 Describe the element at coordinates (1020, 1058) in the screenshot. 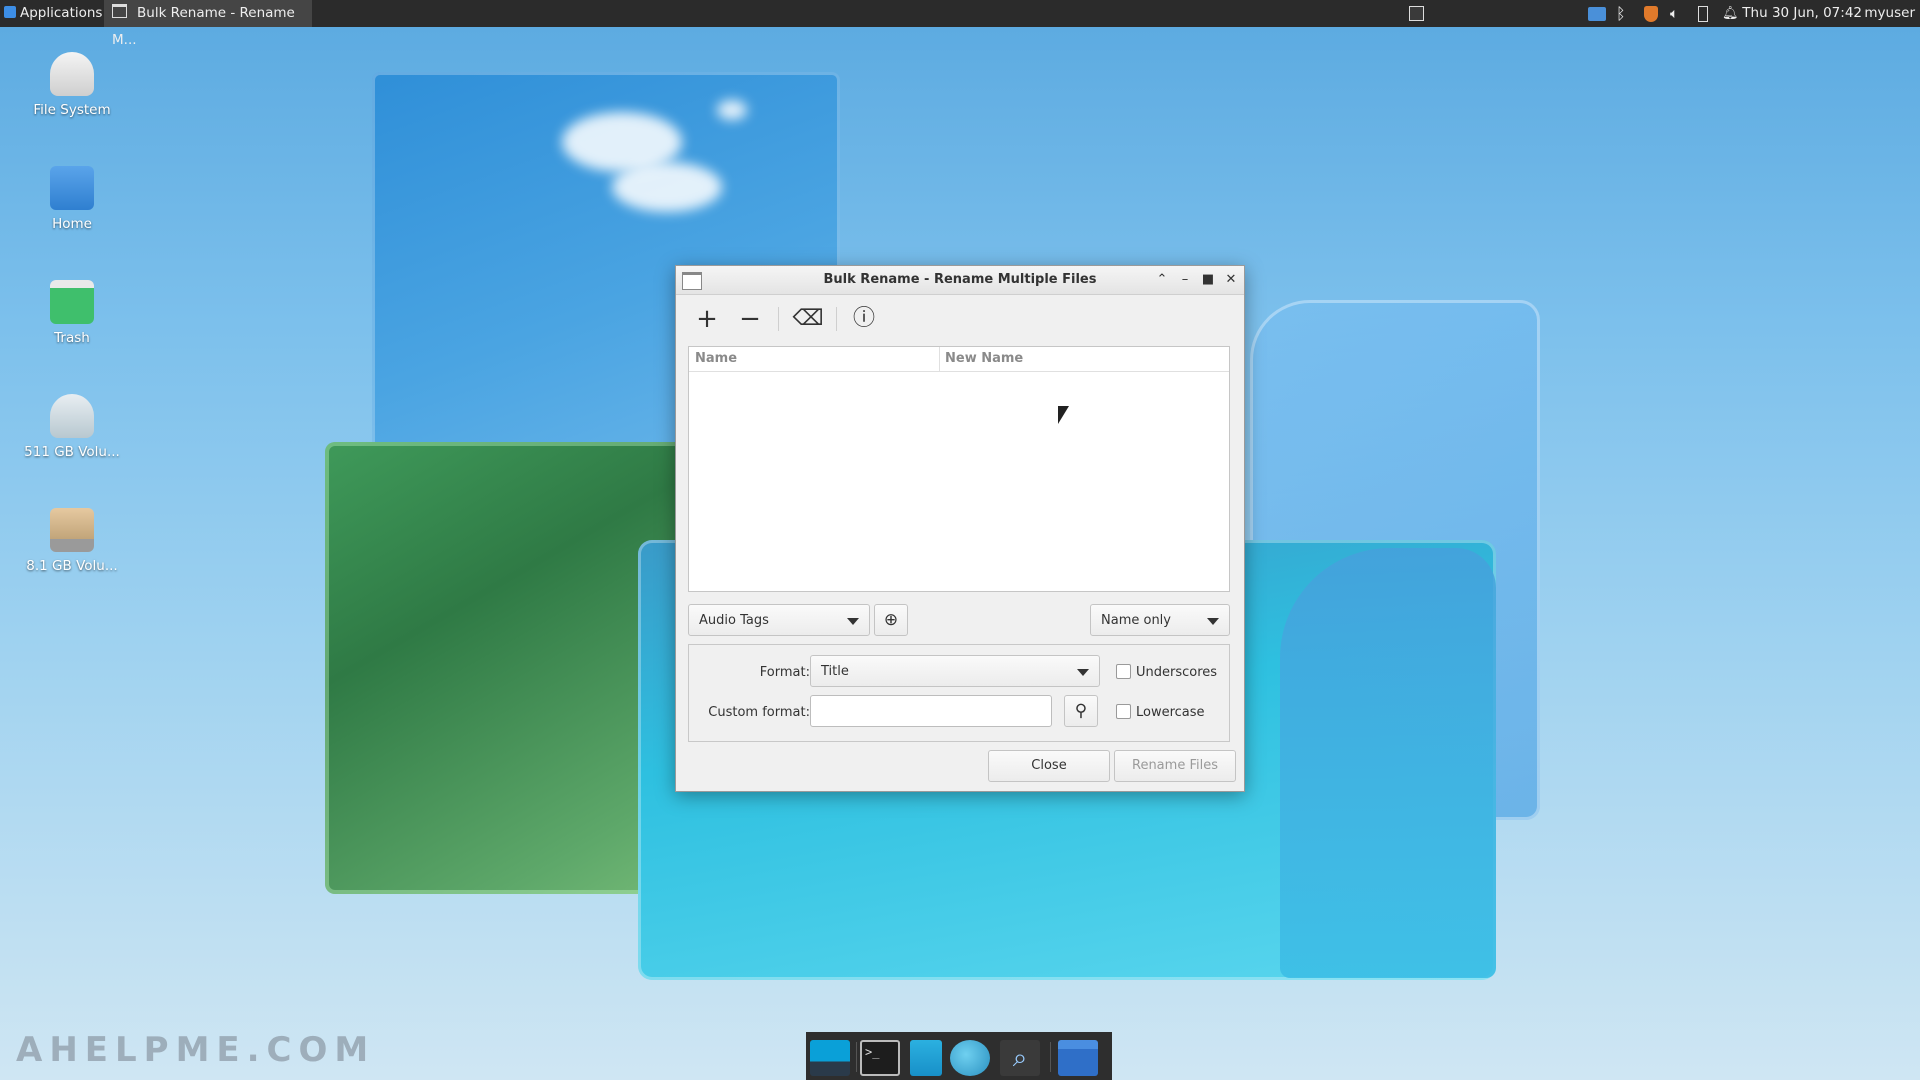

I see `search-icon: ⌕` at that location.